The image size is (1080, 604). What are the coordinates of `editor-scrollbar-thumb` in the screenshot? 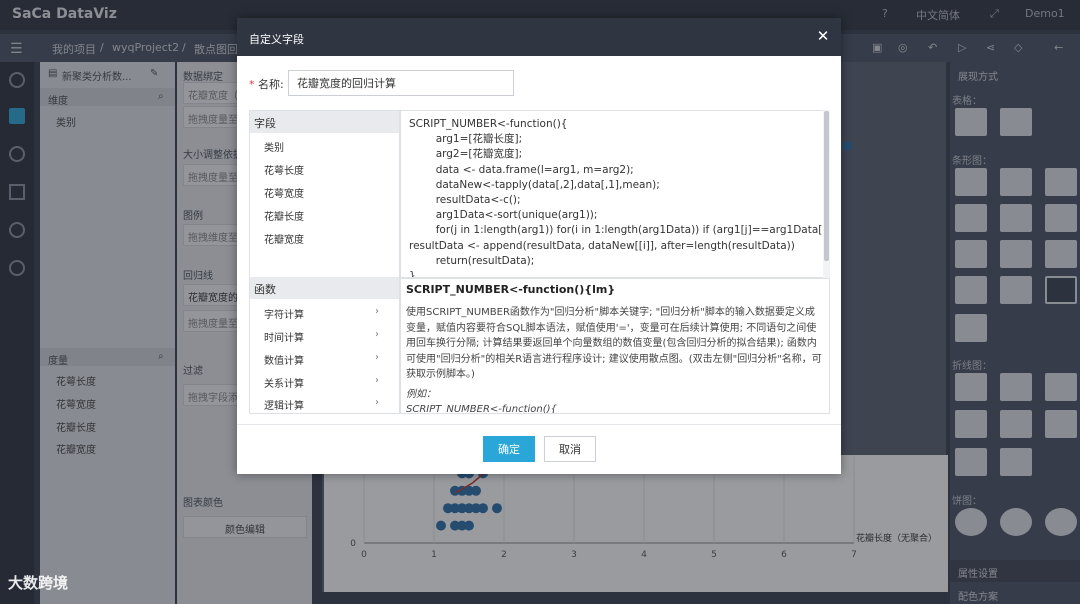 It's located at (826, 186).